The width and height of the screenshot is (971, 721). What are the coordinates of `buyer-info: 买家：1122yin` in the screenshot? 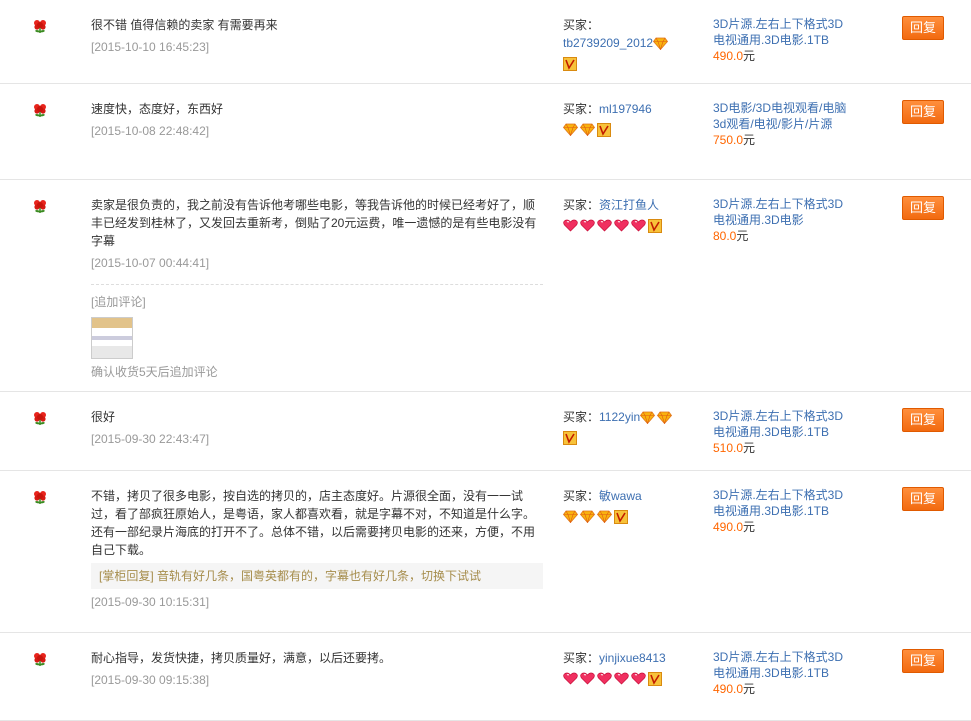 It's located at (628, 427).